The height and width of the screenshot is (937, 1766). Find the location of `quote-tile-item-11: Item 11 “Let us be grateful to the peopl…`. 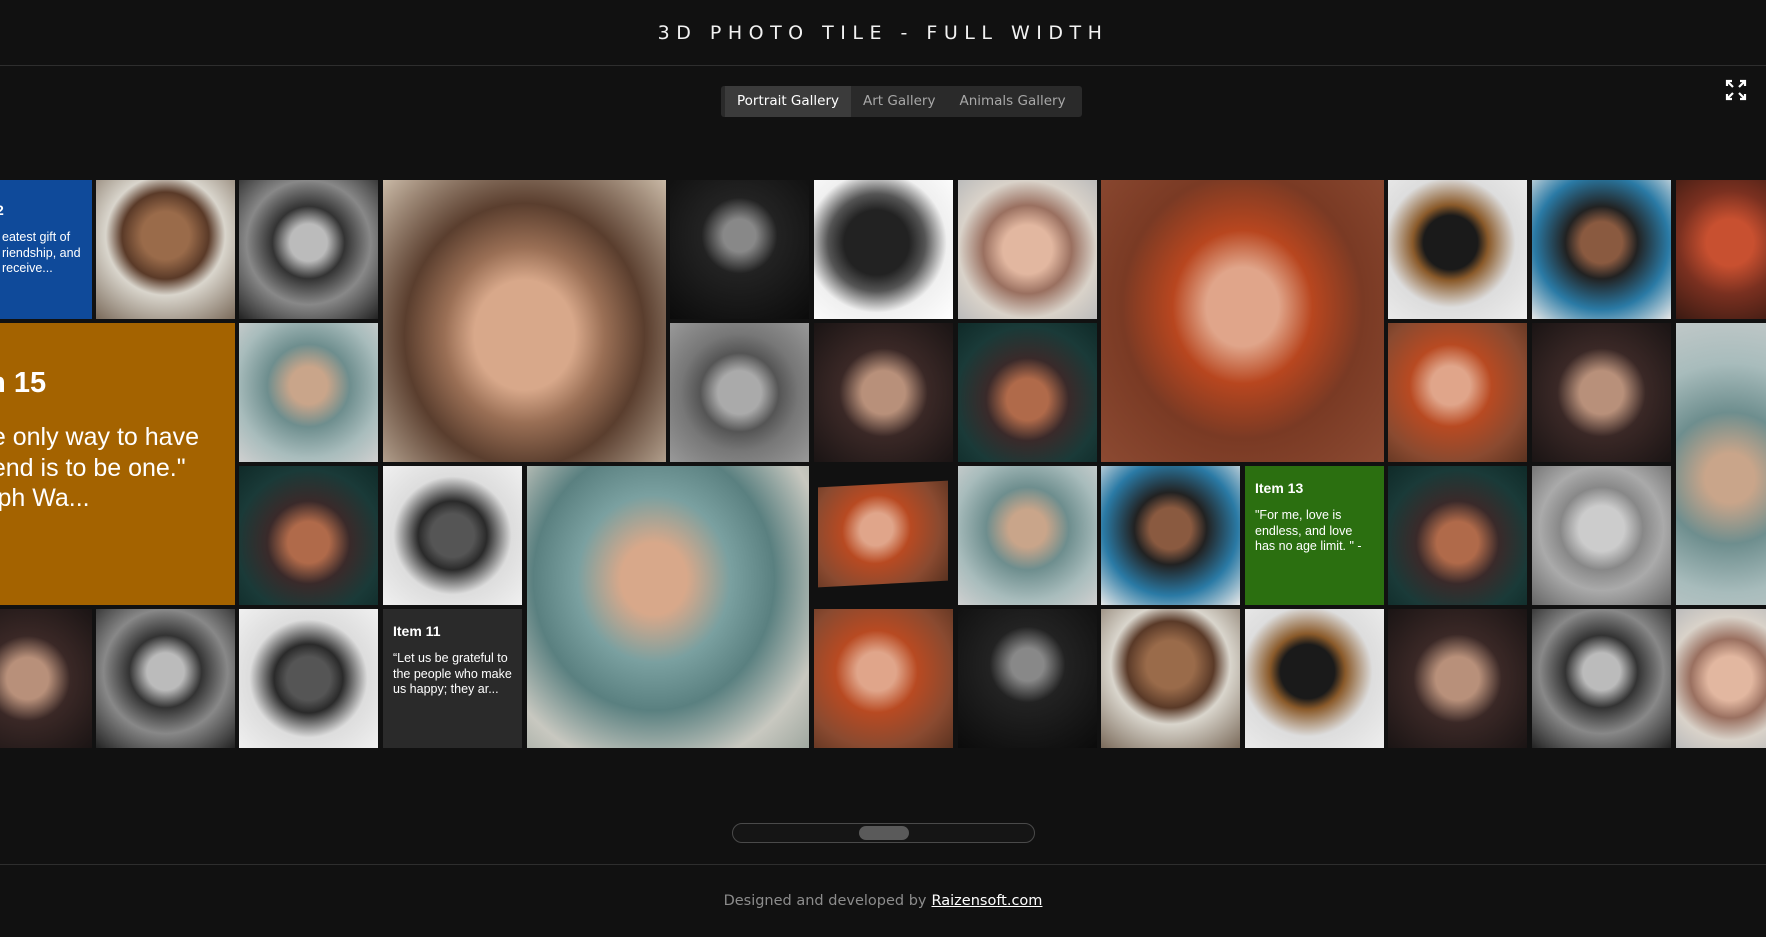

quote-tile-item-11: Item 11 “Let us be grateful to the peopl… is located at coordinates (452, 678).